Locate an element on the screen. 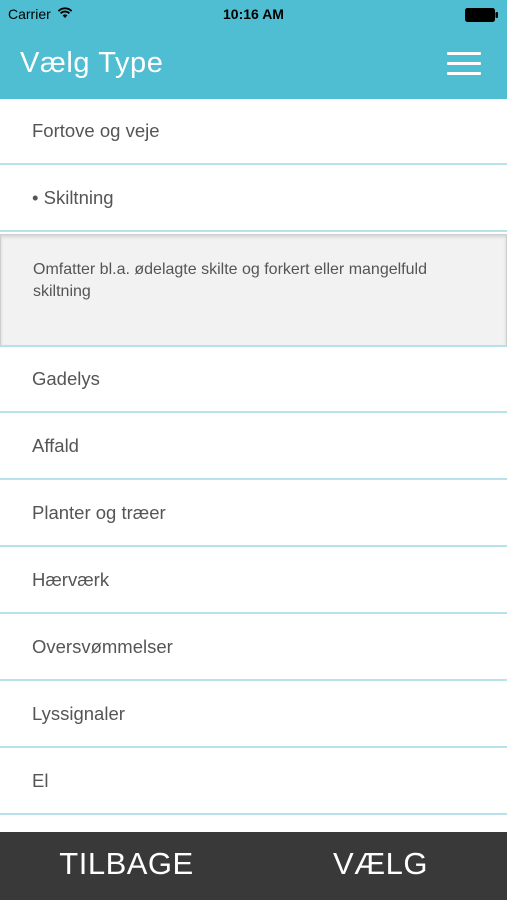  list-item-label: Affald is located at coordinates (55, 445).